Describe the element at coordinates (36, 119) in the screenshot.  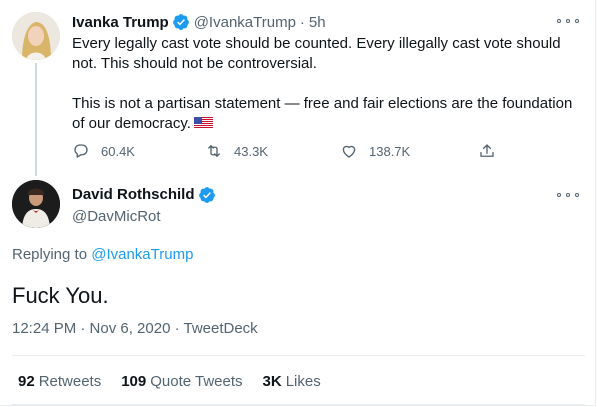
I see `thread-connector-line` at that location.